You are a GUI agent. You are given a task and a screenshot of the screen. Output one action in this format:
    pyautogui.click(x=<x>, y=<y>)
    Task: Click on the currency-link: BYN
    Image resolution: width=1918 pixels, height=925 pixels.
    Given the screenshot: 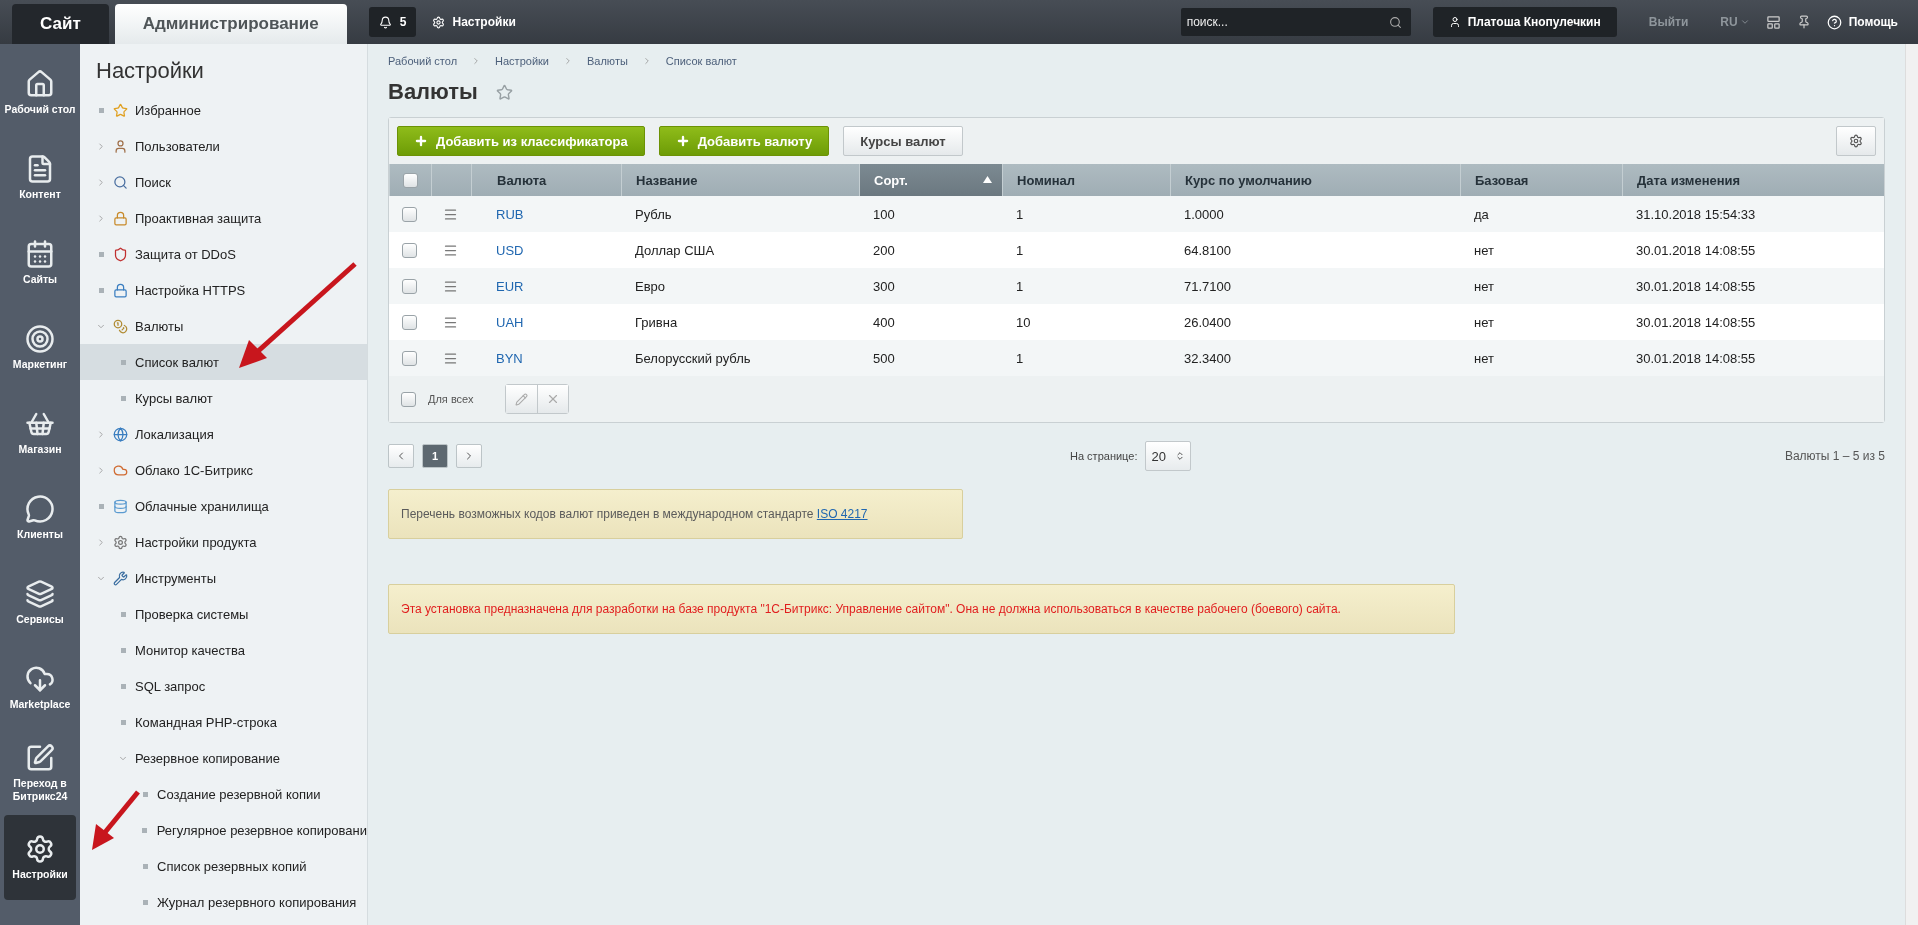 What is the action you would take?
    pyautogui.click(x=546, y=358)
    